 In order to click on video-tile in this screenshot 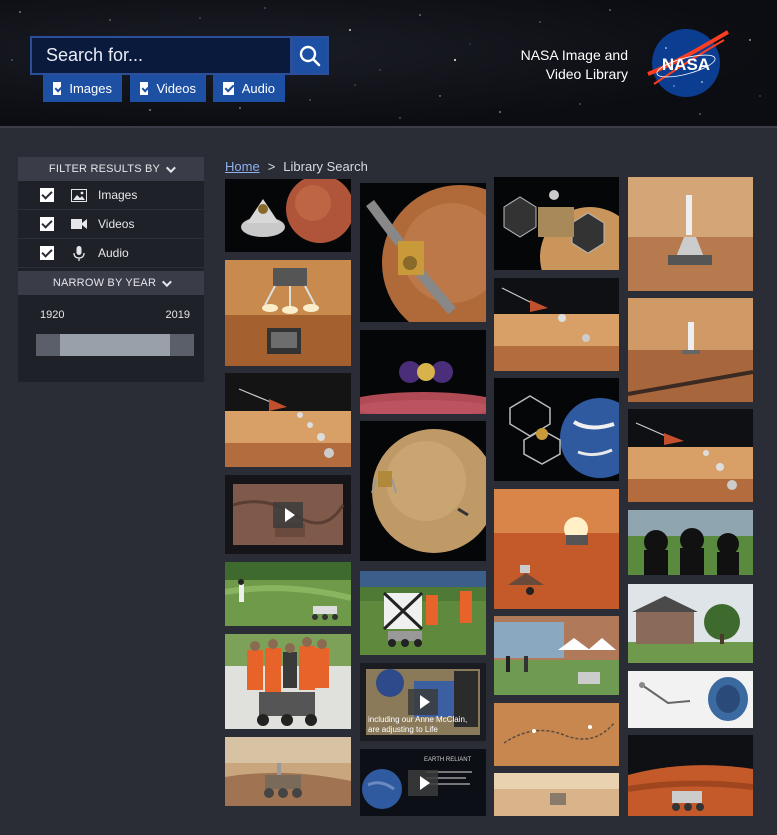, I will do `click(288, 514)`.